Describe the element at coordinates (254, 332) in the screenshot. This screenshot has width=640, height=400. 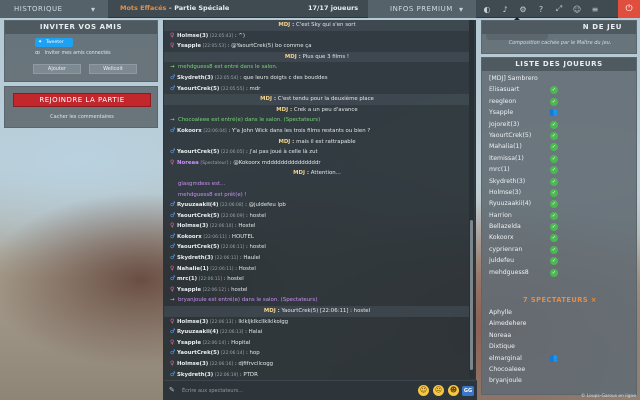
I see `message-text: : Halai` at that location.